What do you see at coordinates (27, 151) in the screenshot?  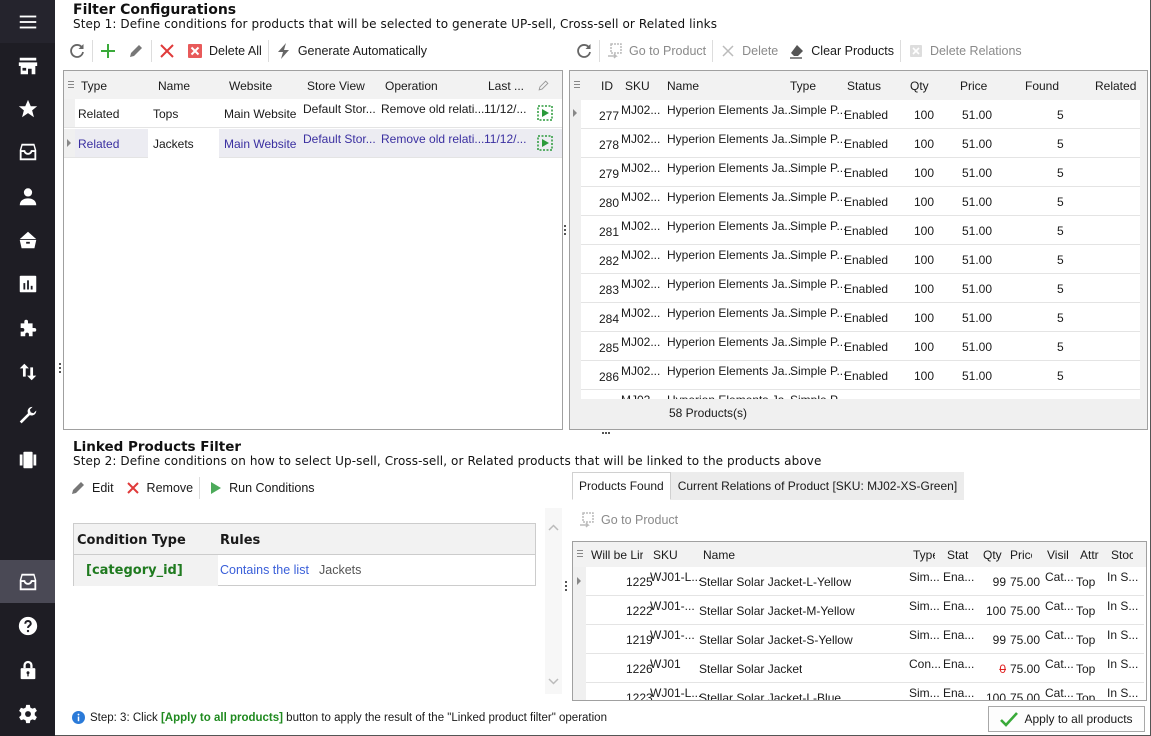 I see `sidebar-item-archive` at bounding box center [27, 151].